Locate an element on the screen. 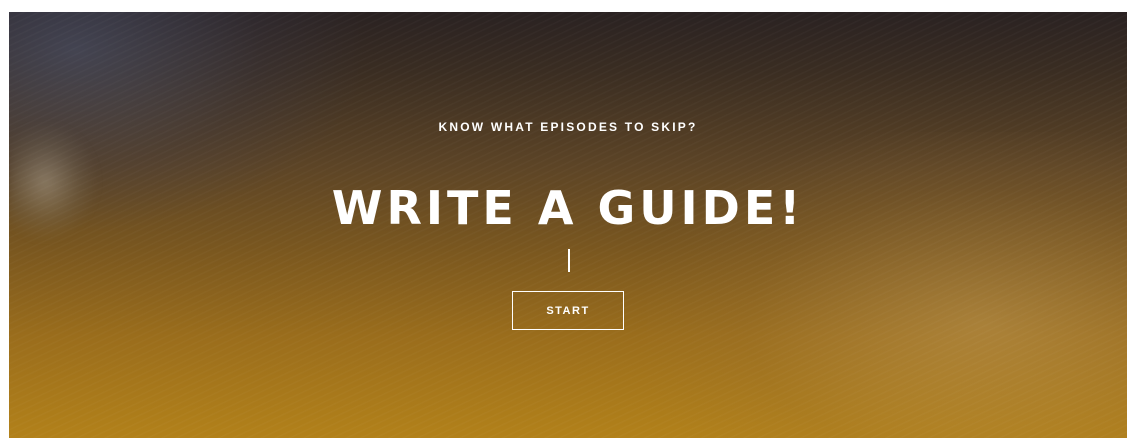 The width and height of the screenshot is (1127, 438). hero-headline: WRITE A GUIDE! is located at coordinates (568, 208).